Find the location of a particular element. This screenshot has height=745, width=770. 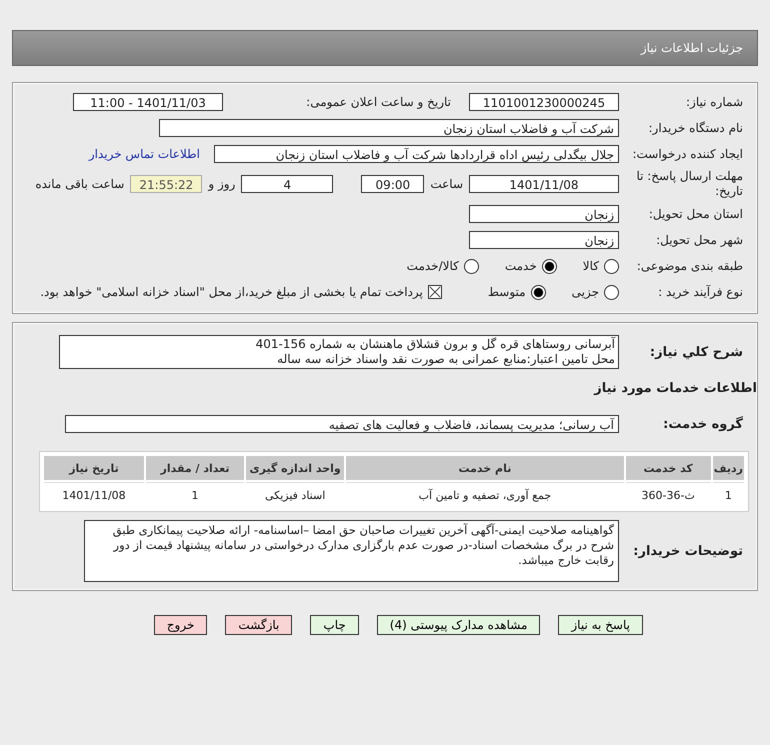

table-cell: جمع آوری، تصفیه و تامین آب is located at coordinates (485, 494).